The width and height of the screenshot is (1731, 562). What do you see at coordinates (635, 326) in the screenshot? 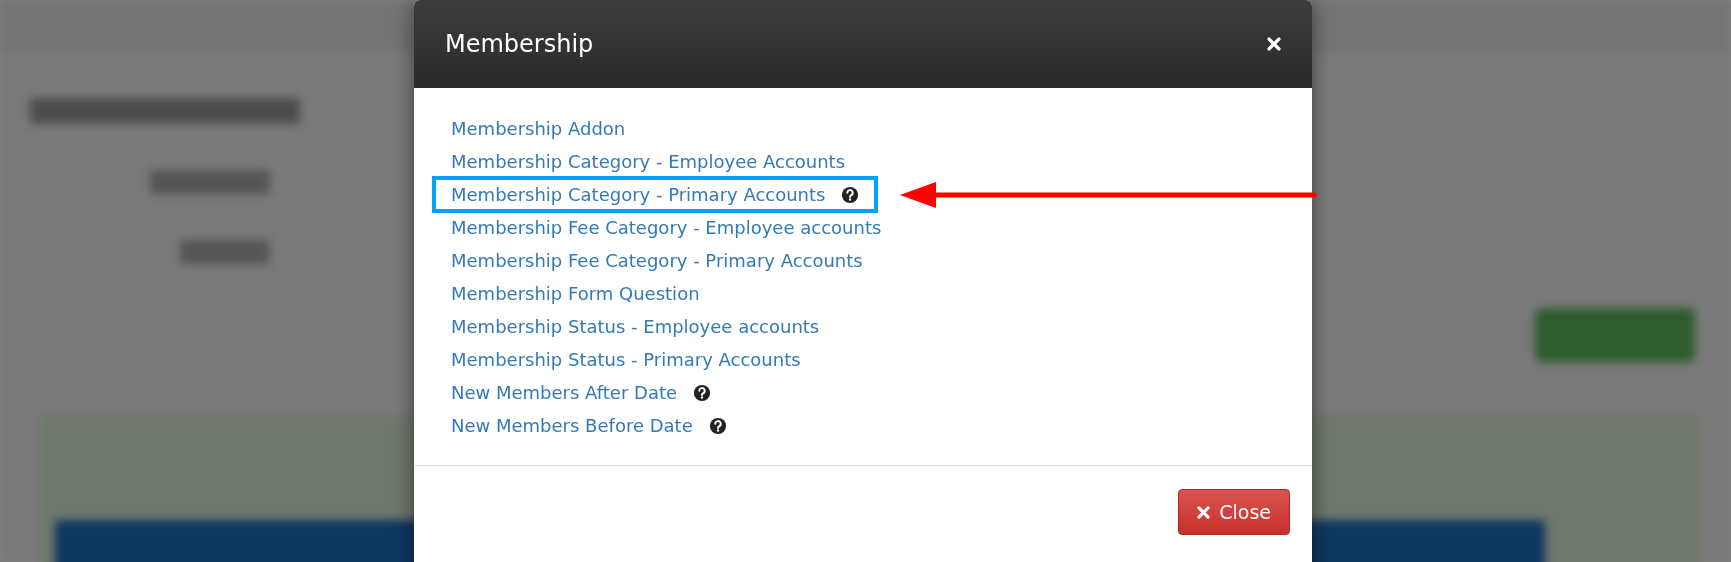
I see `list-link: Membership Status - Employee accounts` at bounding box center [635, 326].